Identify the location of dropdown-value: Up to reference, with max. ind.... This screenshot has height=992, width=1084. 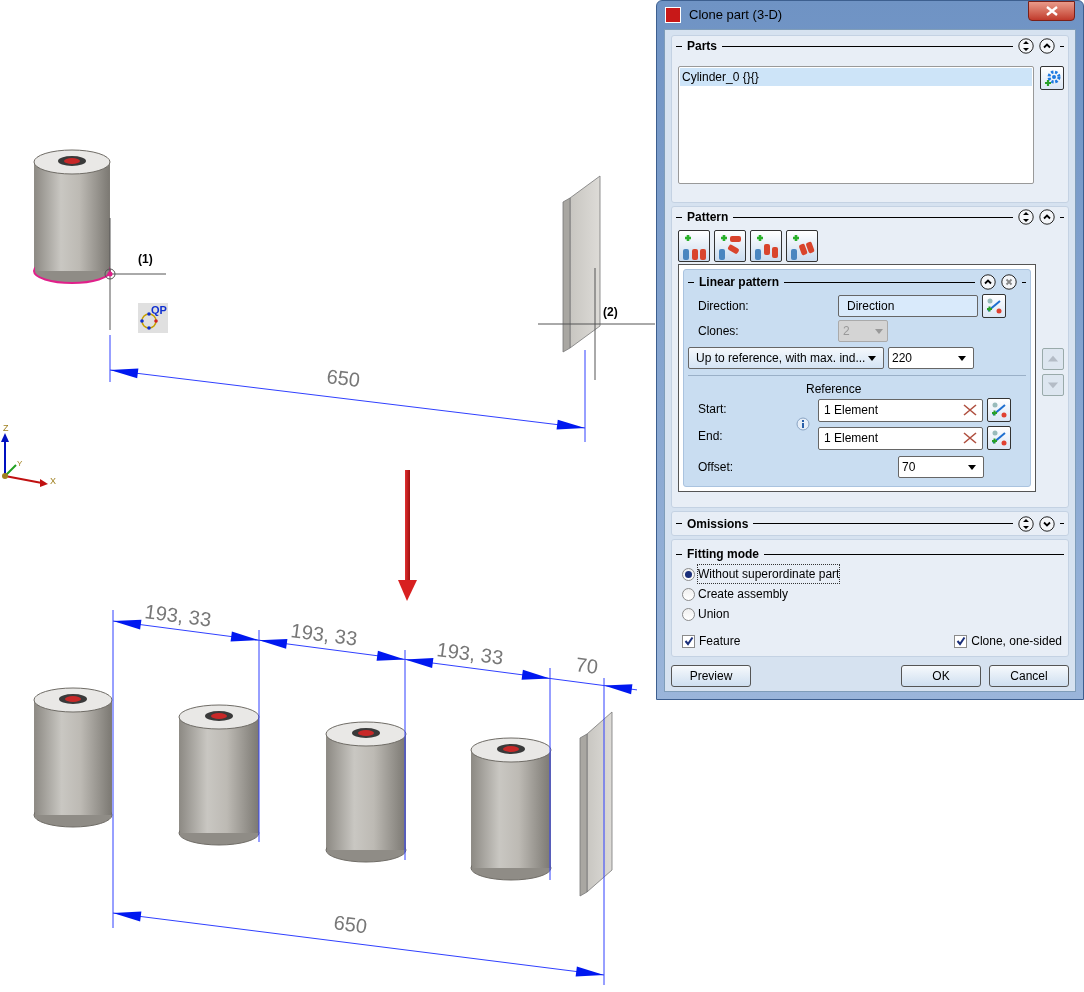
(781, 358).